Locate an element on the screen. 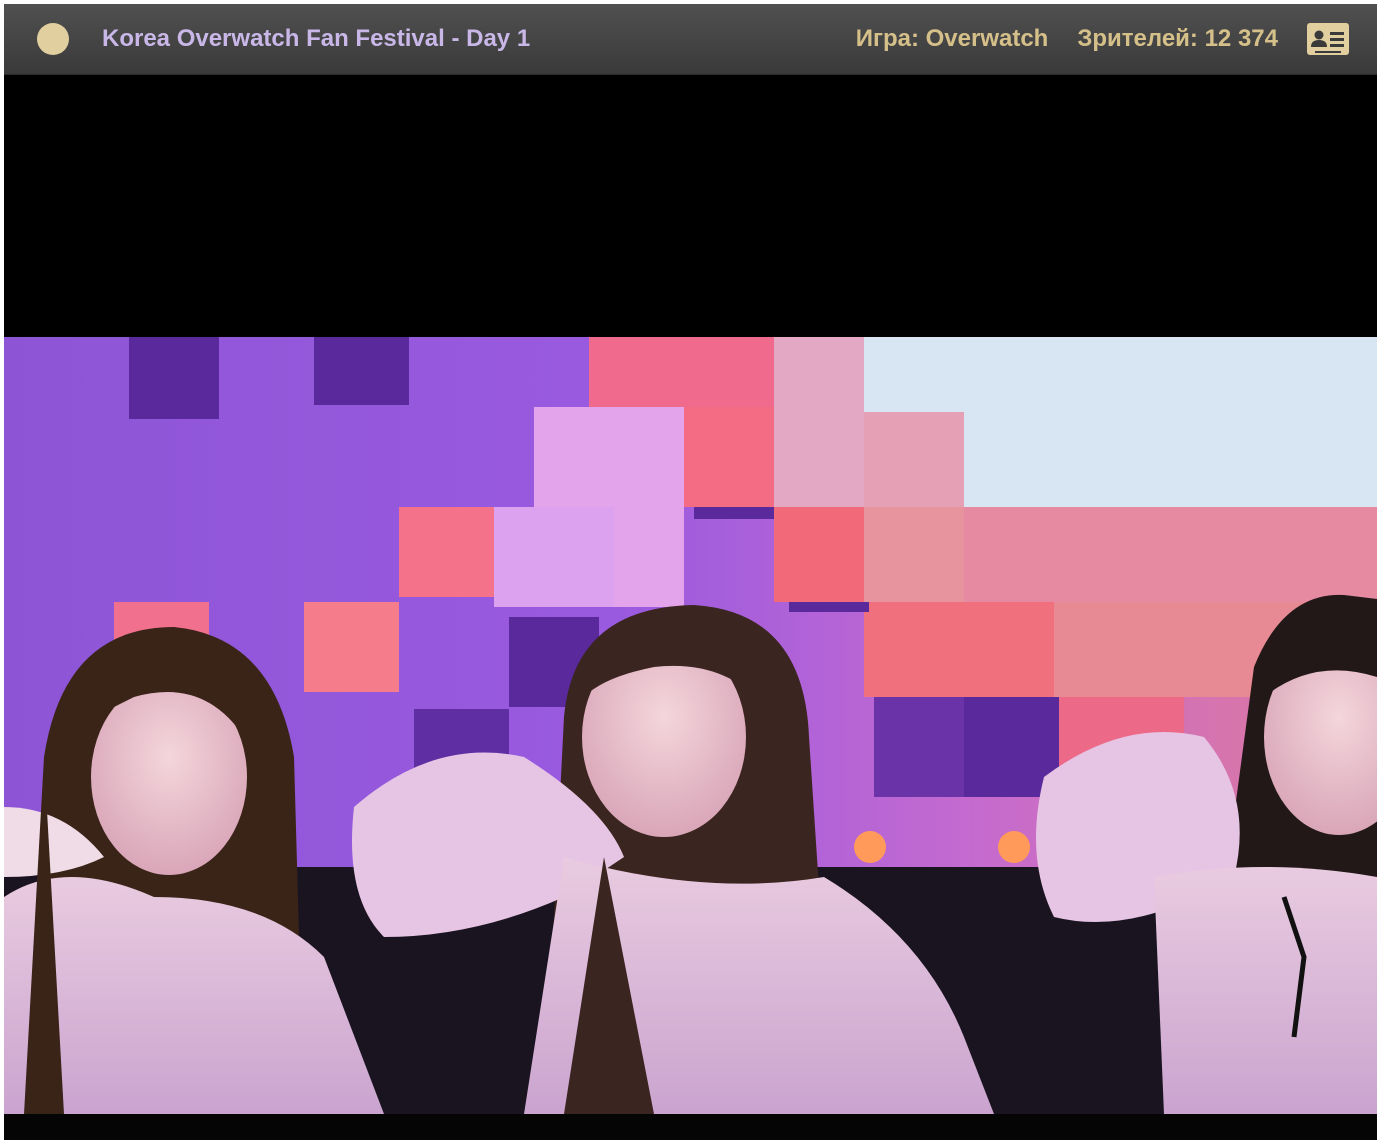 This screenshot has height=1140, width=1390. video-bottom-bar is located at coordinates (690, 1127).